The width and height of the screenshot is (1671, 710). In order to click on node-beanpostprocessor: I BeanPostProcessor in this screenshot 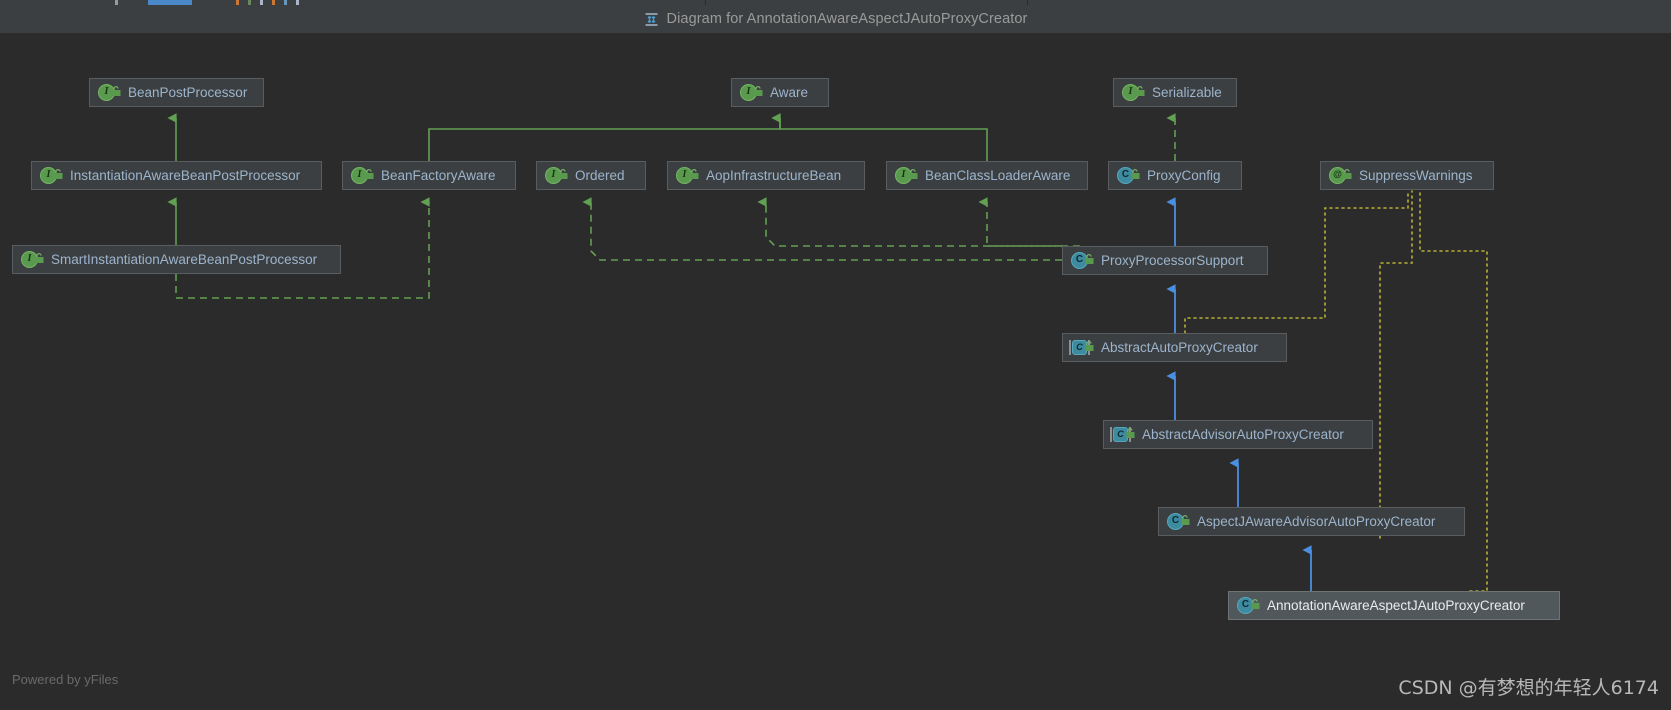, I will do `click(176, 92)`.